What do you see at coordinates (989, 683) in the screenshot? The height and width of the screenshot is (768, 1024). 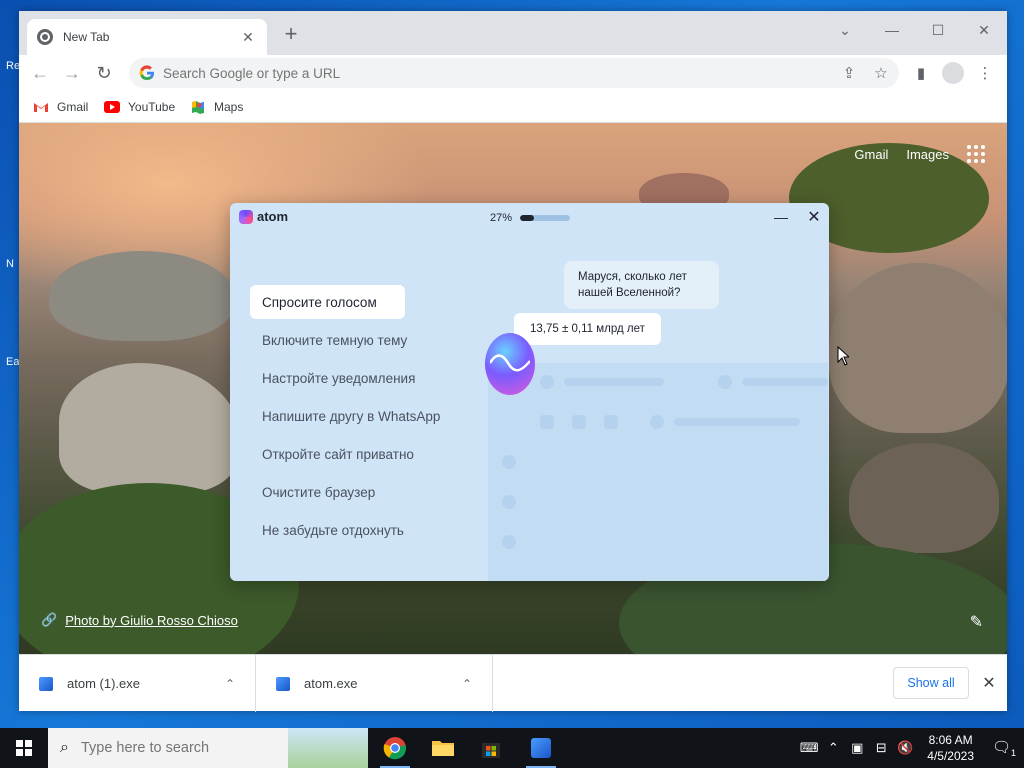 I see `close-download-bar-icon: ✕` at bounding box center [989, 683].